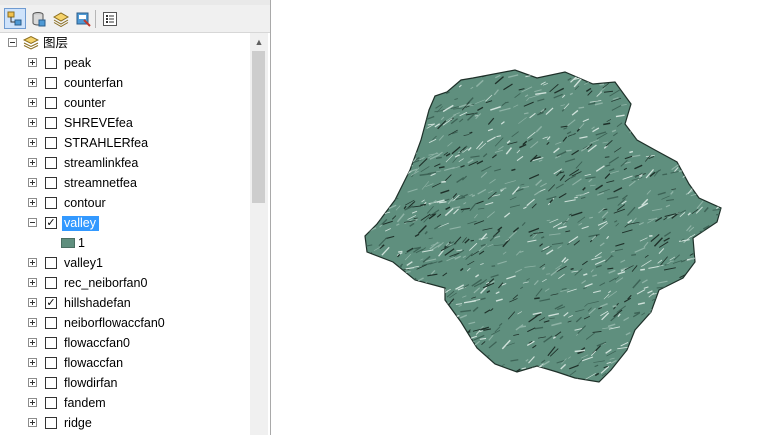 This screenshot has width=769, height=438. What do you see at coordinates (61, 18) in the screenshot?
I see `list-by-visibility-button` at bounding box center [61, 18].